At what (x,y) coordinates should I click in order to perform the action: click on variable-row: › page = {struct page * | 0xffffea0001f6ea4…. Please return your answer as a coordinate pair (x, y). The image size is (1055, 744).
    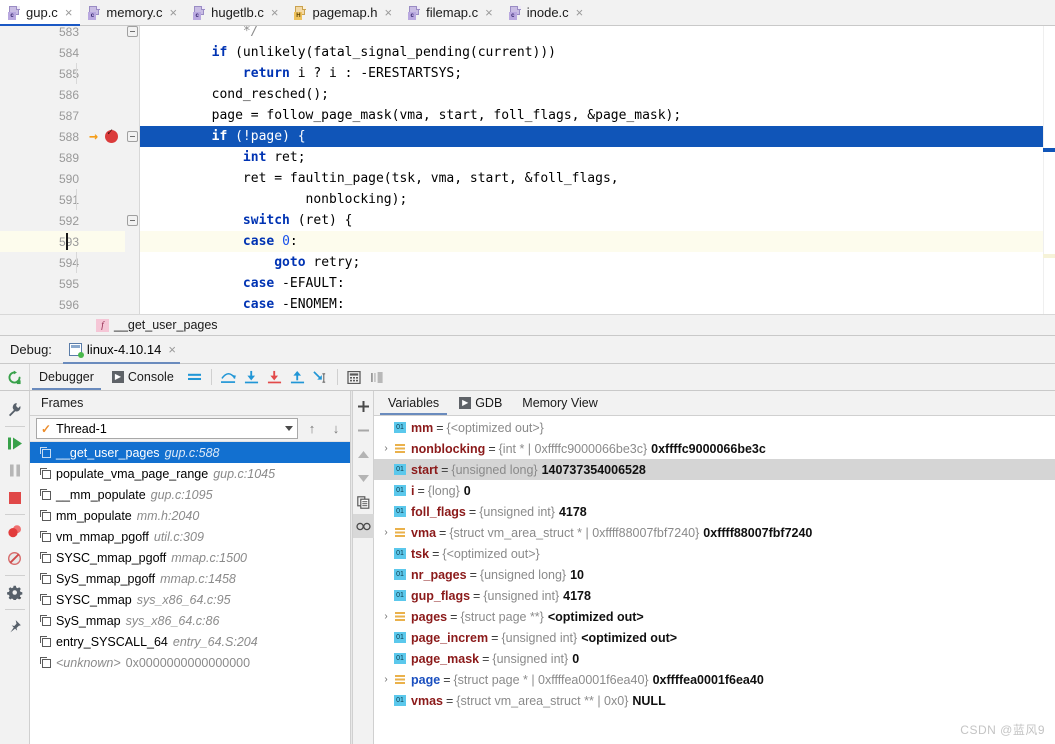
    Looking at the image, I should click on (714, 679).